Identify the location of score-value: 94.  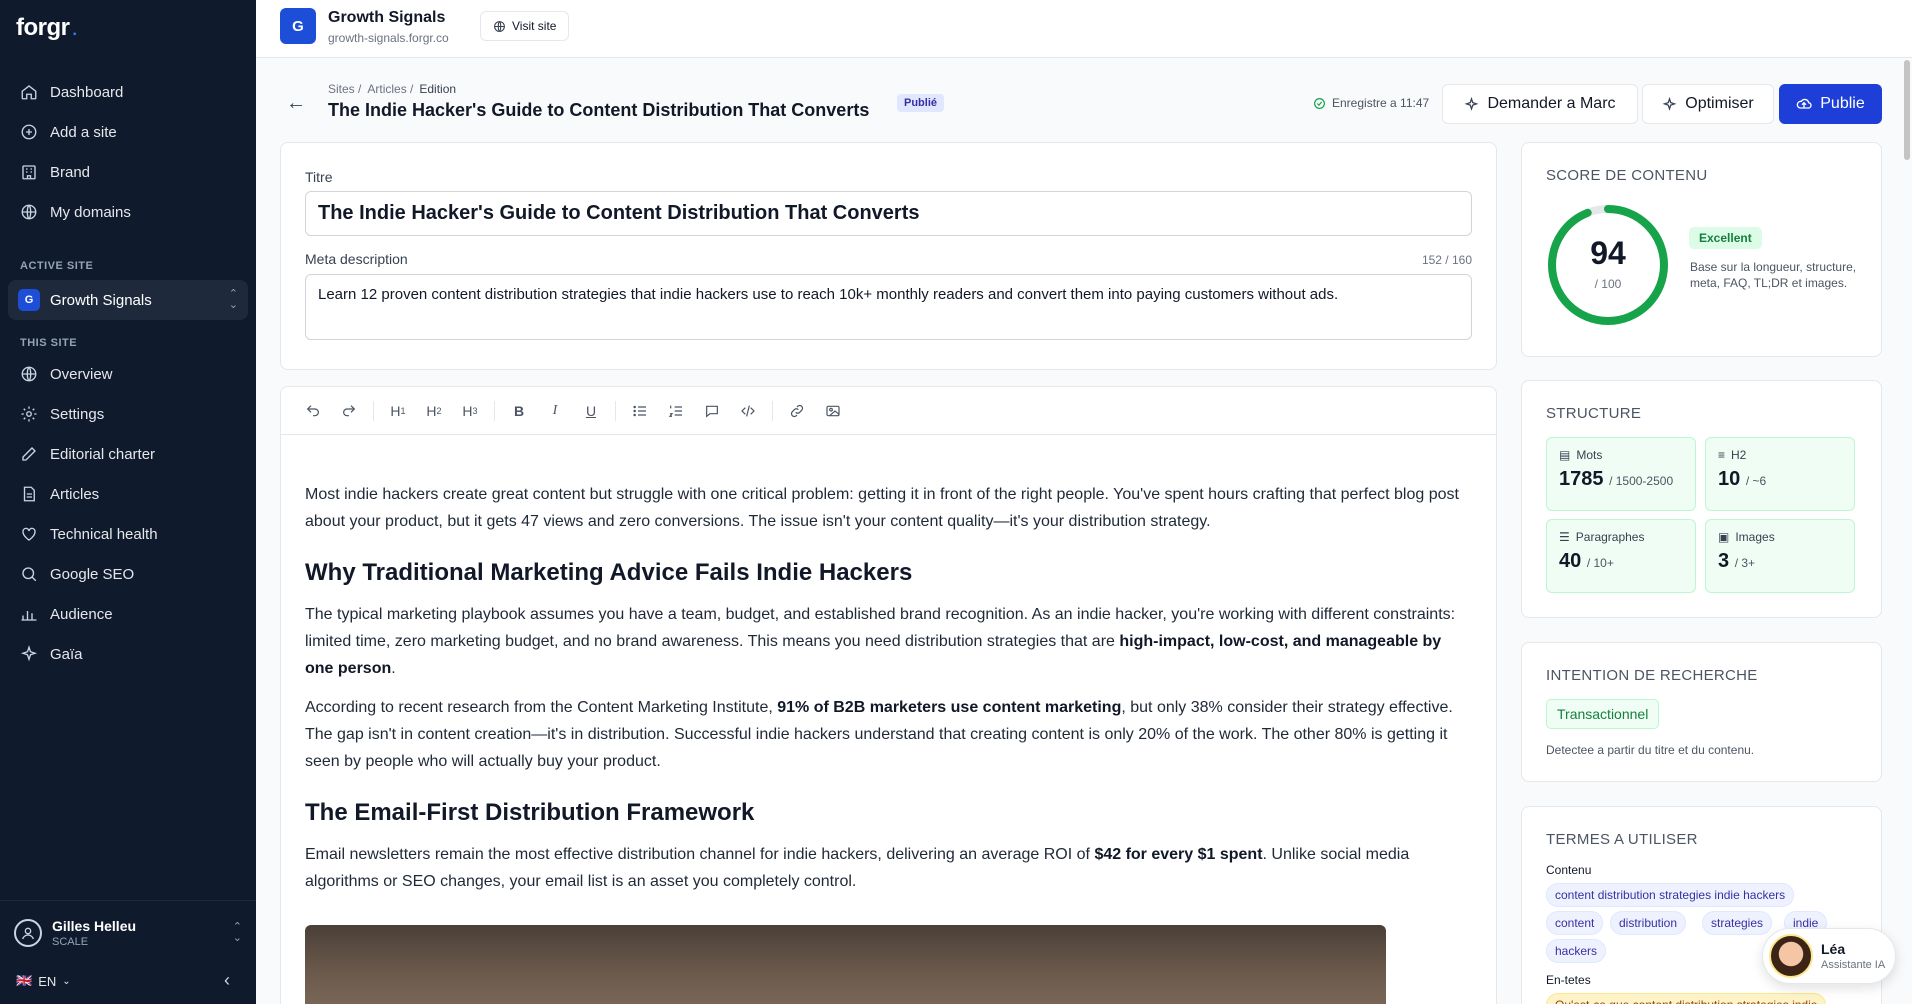
(1608, 253).